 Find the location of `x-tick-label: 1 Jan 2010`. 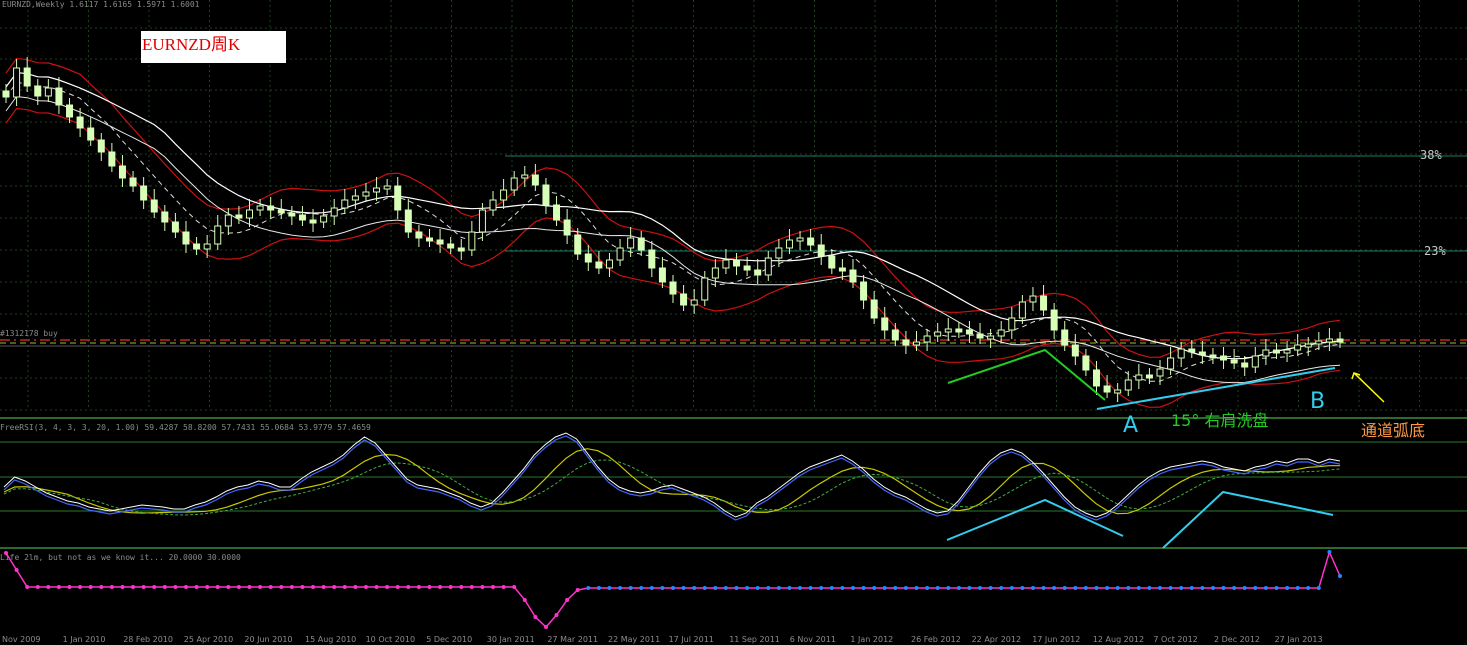

x-tick-label: 1 Jan 2010 is located at coordinates (84, 639).